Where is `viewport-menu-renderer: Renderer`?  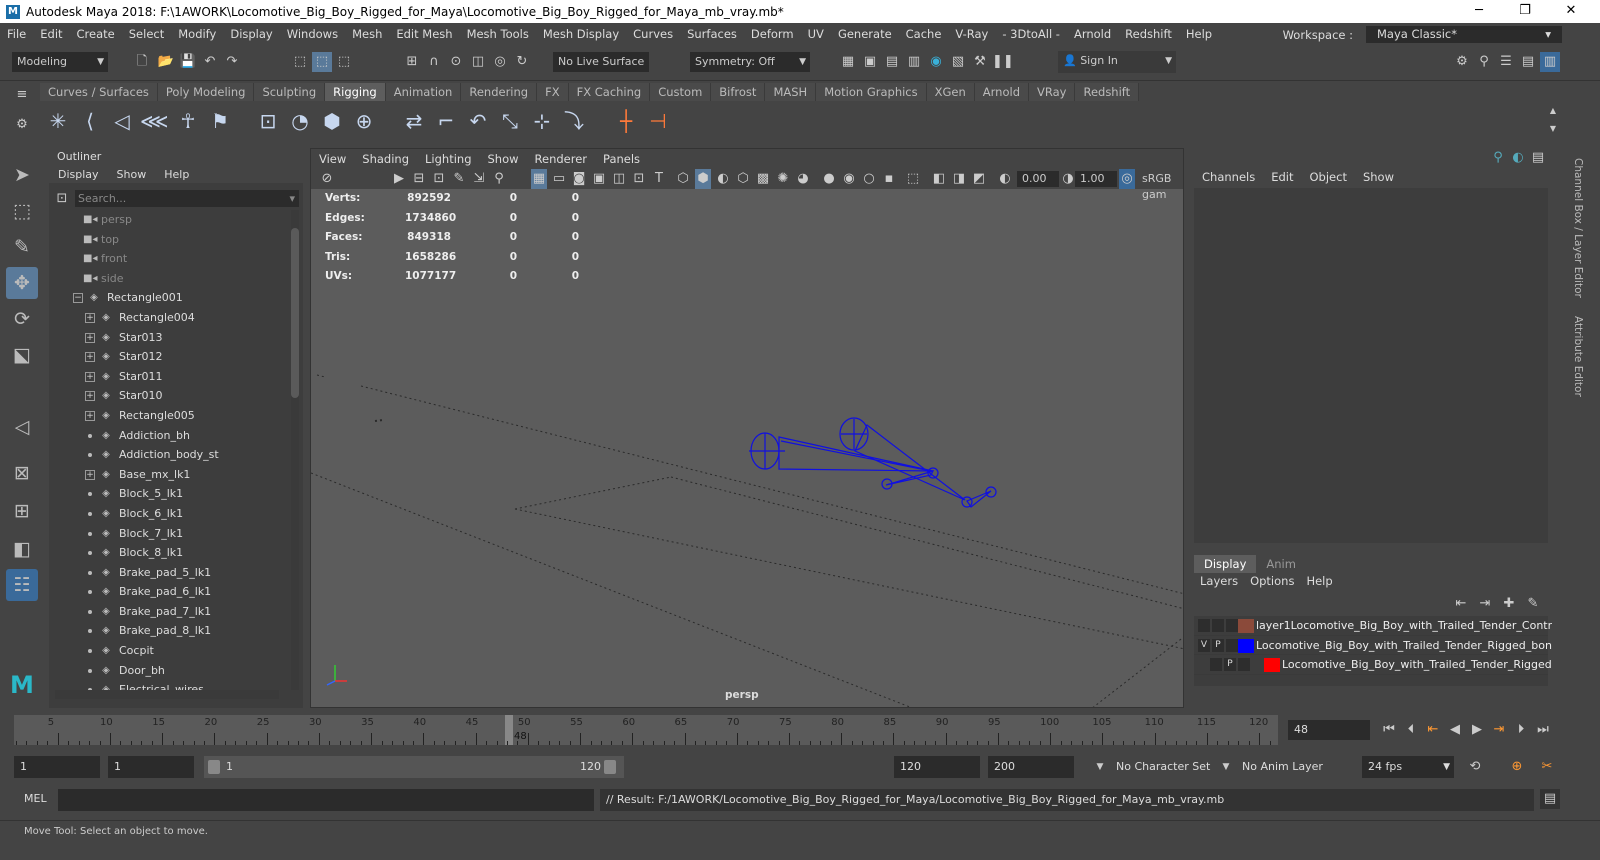 viewport-menu-renderer: Renderer is located at coordinates (561, 159).